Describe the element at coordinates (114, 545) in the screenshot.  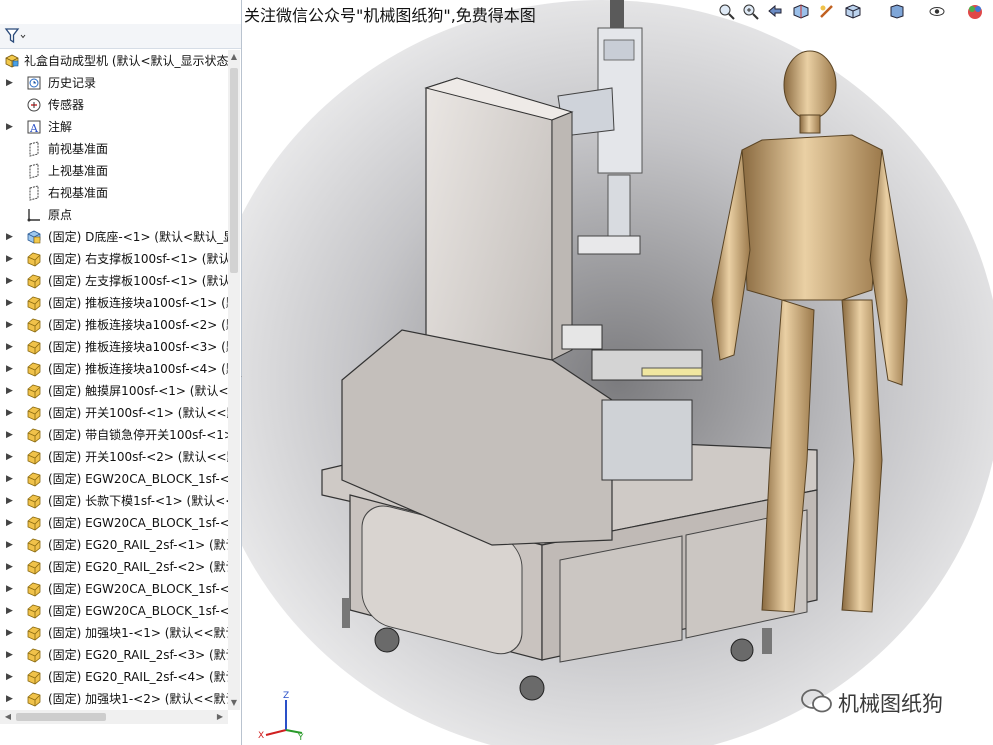
I see `tree-item: ▶ (固定) EG20_RAIL_2sf-<1> (默认` at that location.